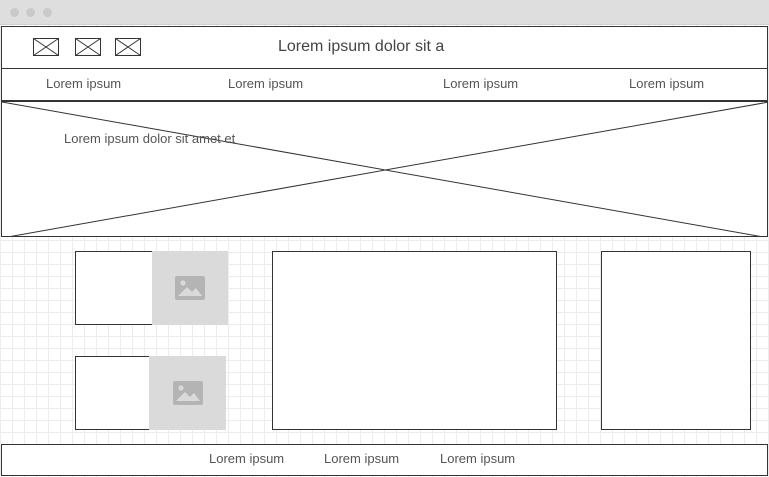 Image resolution: width=769 pixels, height=477 pixels. Describe the element at coordinates (47, 12) in the screenshot. I see `window-maximize-dot` at that location.